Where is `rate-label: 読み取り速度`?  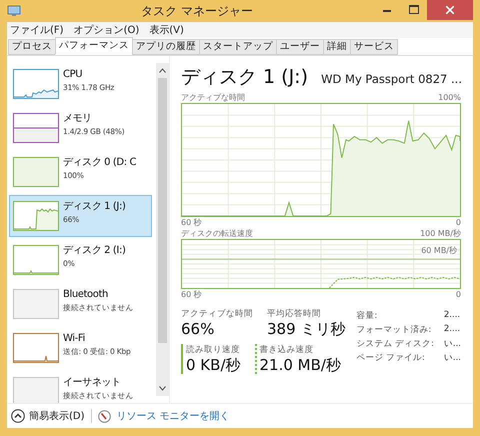 rate-label: 読み取り速度 is located at coordinates (213, 350).